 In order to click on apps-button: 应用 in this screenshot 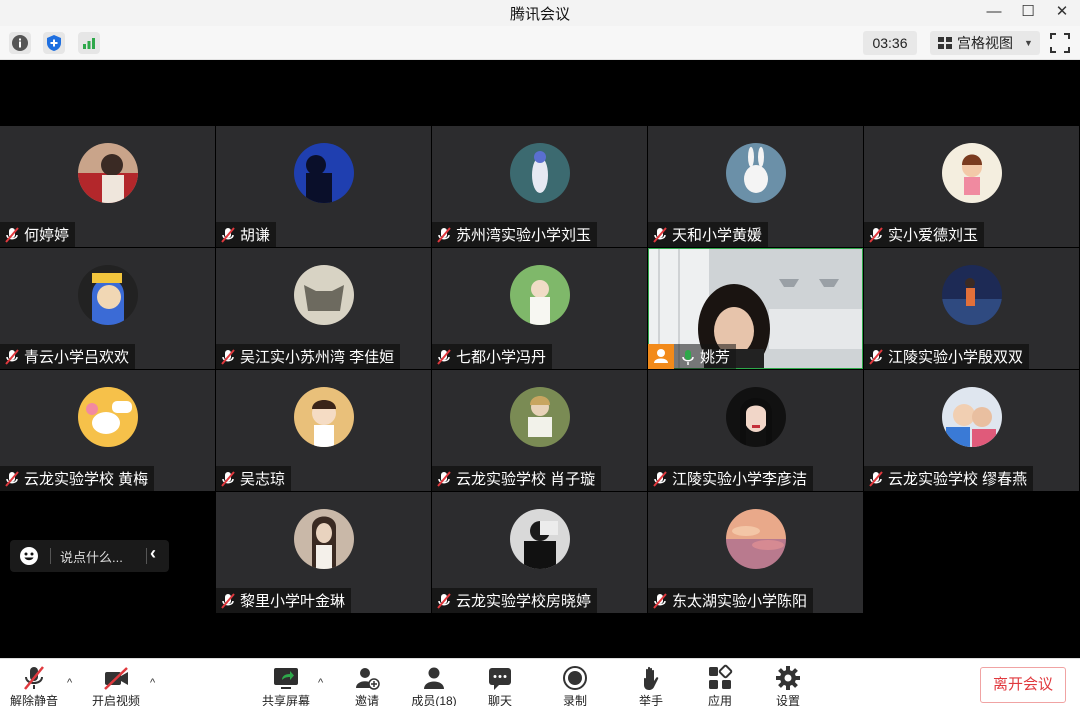, I will do `click(720, 682)`.